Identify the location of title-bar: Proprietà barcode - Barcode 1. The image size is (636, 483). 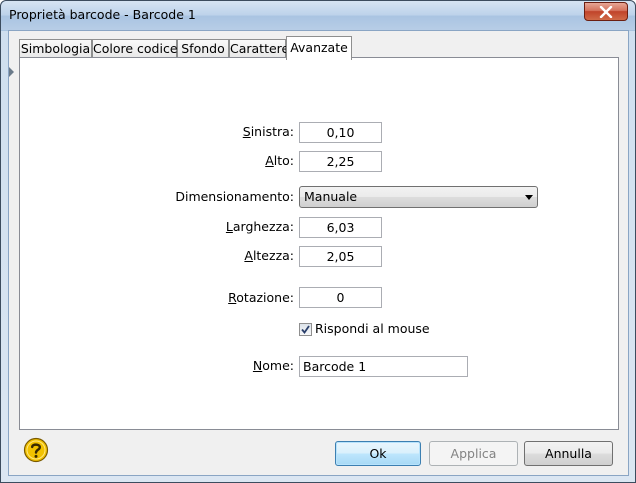
(318, 15).